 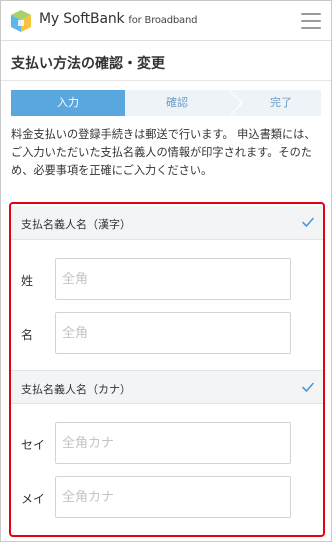 I want to click on page-title: 支払い方法の確認・変更, so click(x=88, y=64).